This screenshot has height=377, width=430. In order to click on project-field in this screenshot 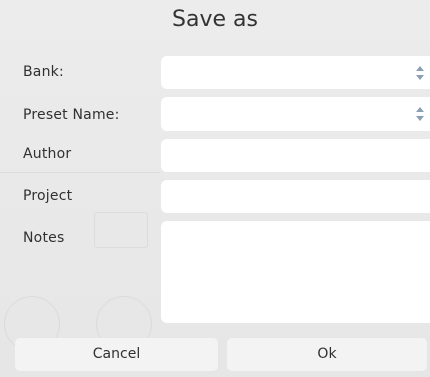, I will do `click(295, 196)`.